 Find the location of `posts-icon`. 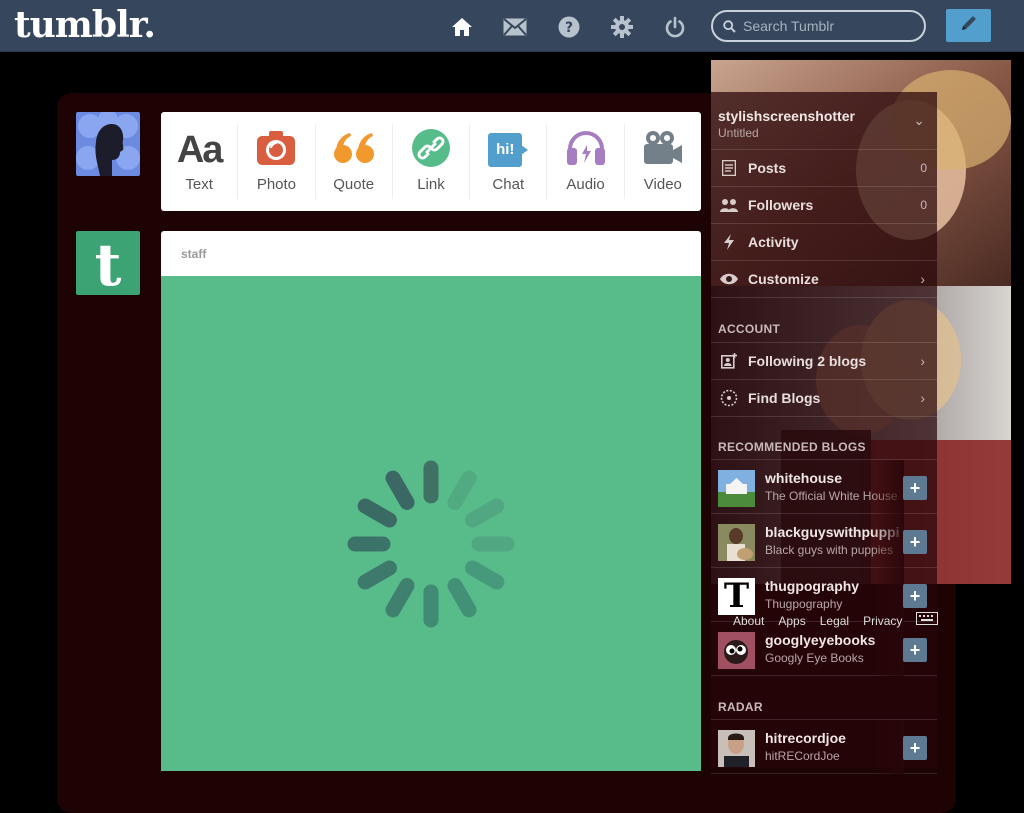

posts-icon is located at coordinates (729, 168).